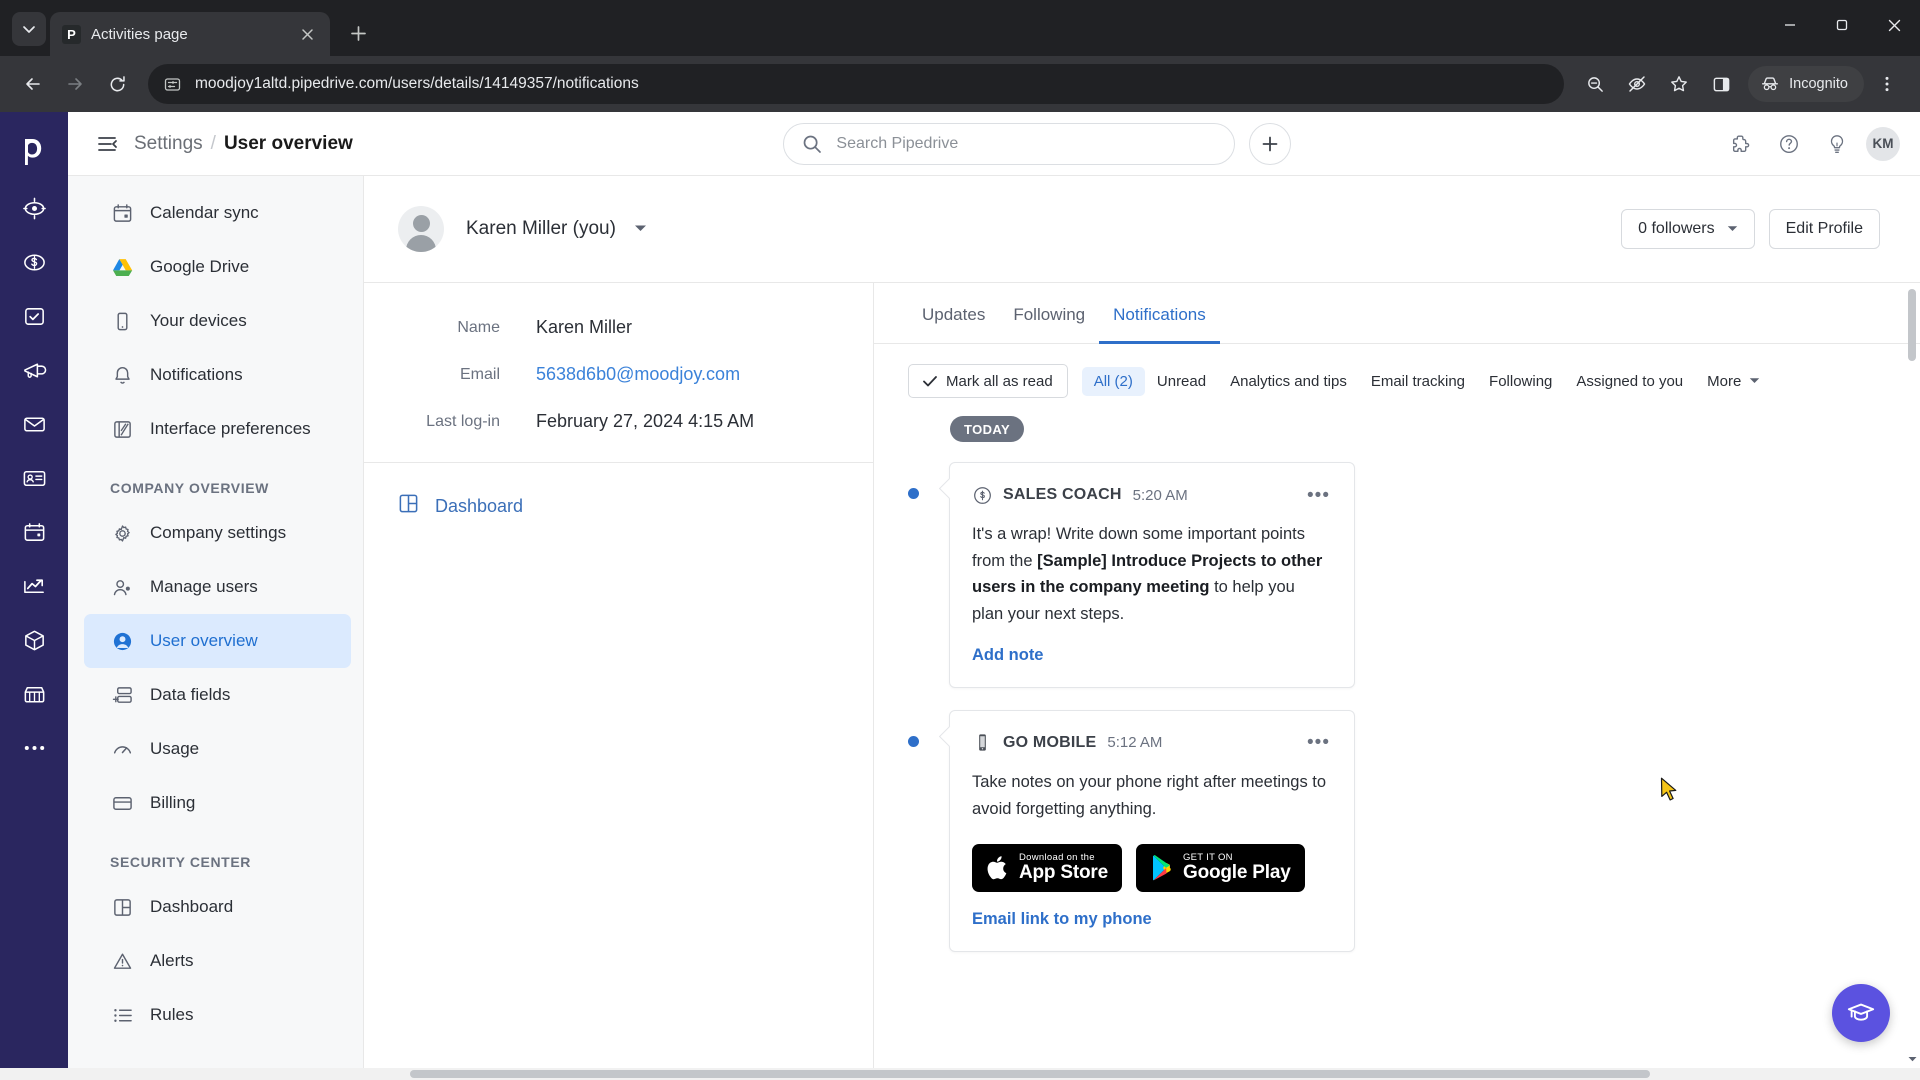  I want to click on detail-value-email-link: 5638d6b0@moodjoy.com, so click(638, 374).